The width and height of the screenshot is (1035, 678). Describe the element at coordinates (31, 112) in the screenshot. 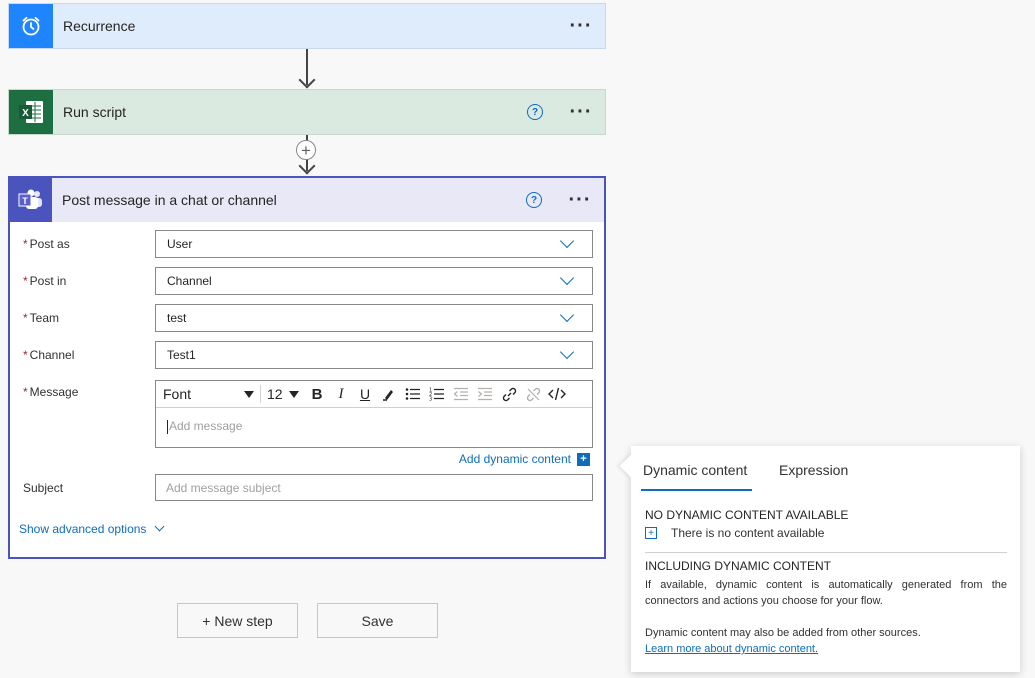

I see `excel-icon: X` at that location.